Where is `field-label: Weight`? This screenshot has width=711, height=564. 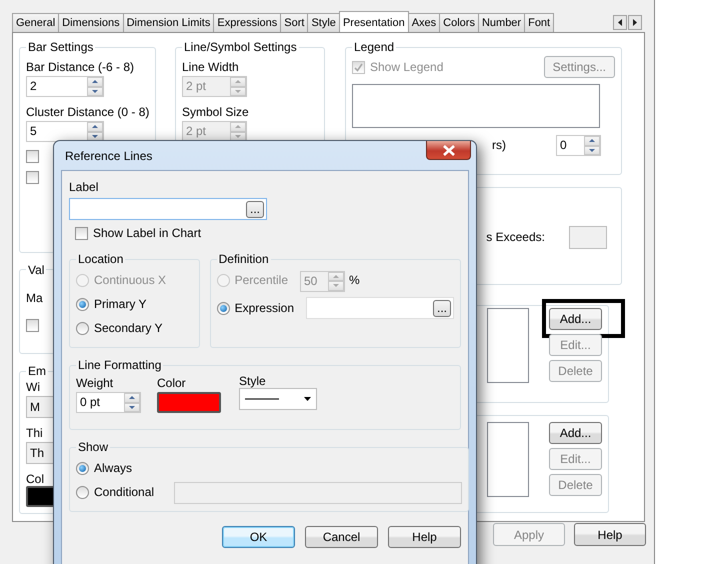
field-label: Weight is located at coordinates (95, 383).